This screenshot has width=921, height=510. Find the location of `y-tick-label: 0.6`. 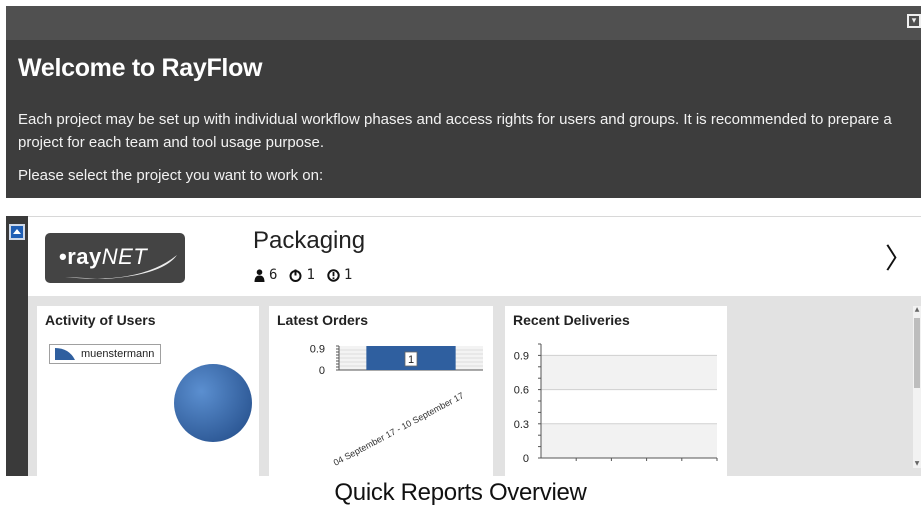

y-tick-label: 0.6 is located at coordinates (521, 391).